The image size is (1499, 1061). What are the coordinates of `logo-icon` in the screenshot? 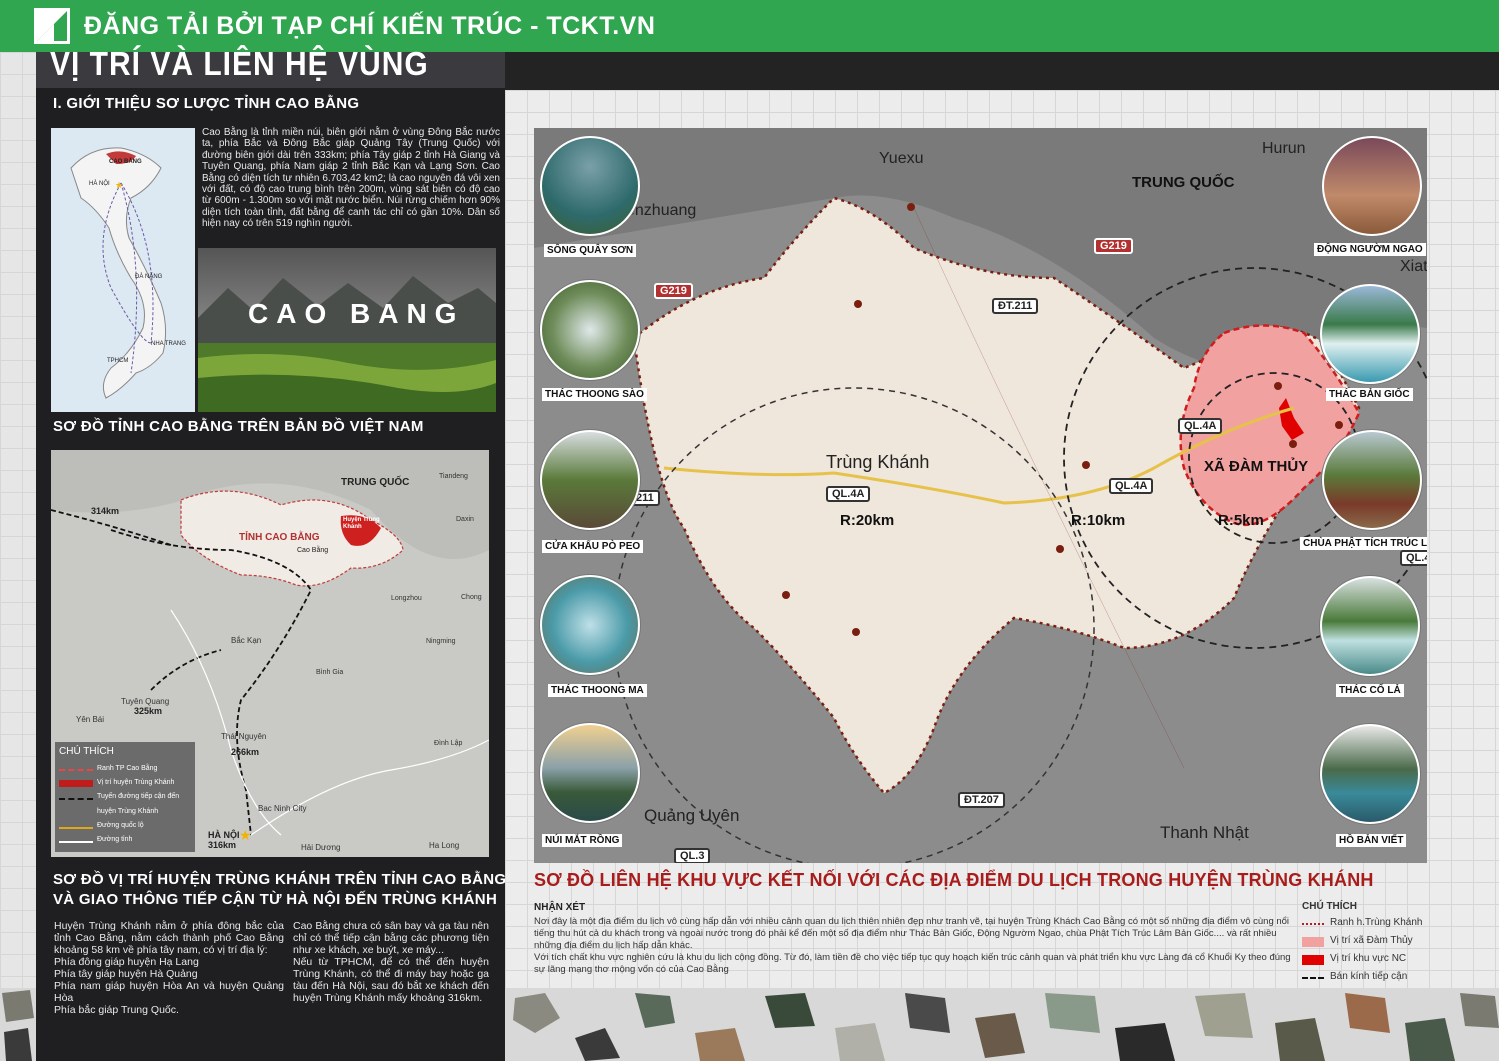 It's located at (52, 26).